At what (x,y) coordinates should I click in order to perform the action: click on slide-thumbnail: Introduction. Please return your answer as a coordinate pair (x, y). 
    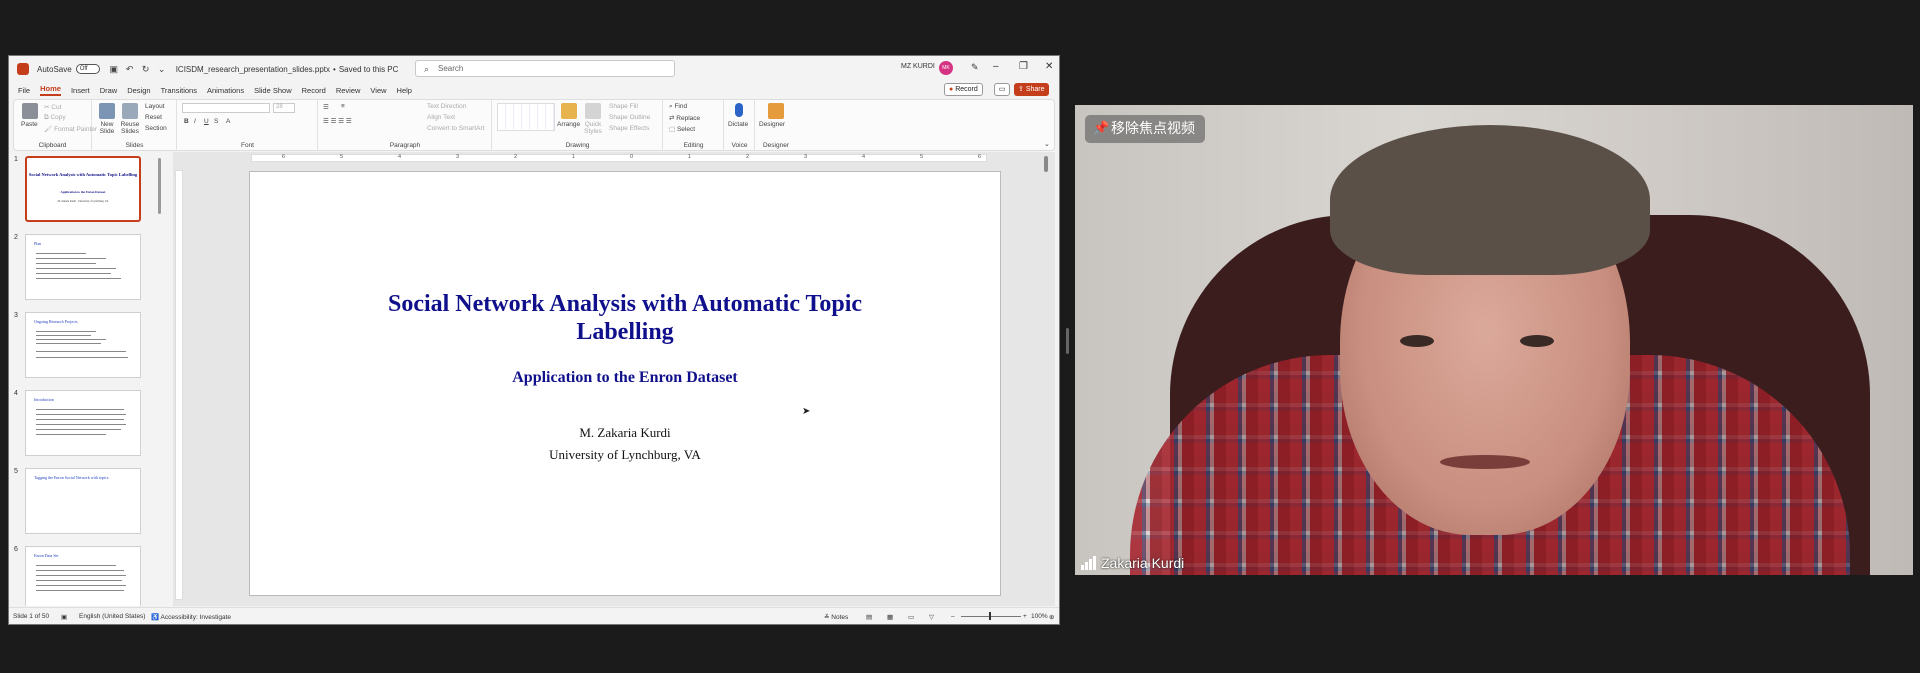
    Looking at the image, I should click on (83, 423).